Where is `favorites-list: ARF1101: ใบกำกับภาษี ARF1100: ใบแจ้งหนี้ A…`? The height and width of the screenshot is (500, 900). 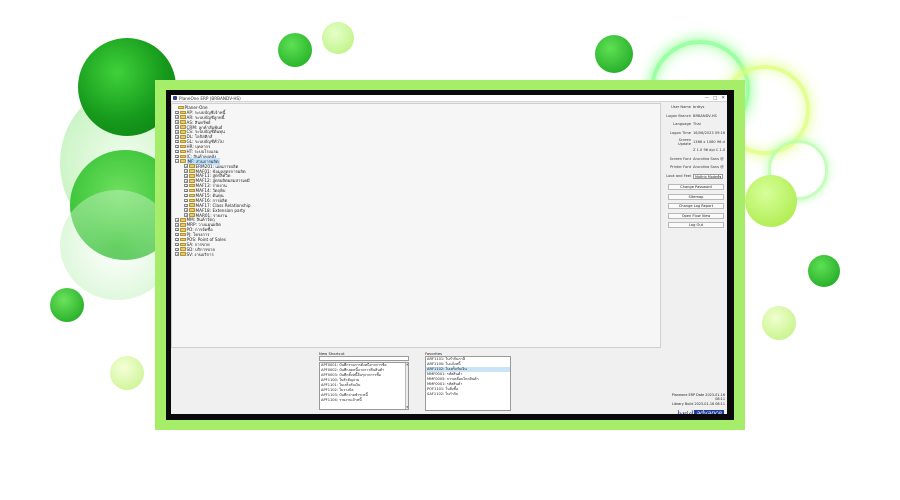 favorites-list: ARF1101: ใบกำกับภาษี ARF1100: ใบแจ้งหนี้ A… is located at coordinates (468, 383).